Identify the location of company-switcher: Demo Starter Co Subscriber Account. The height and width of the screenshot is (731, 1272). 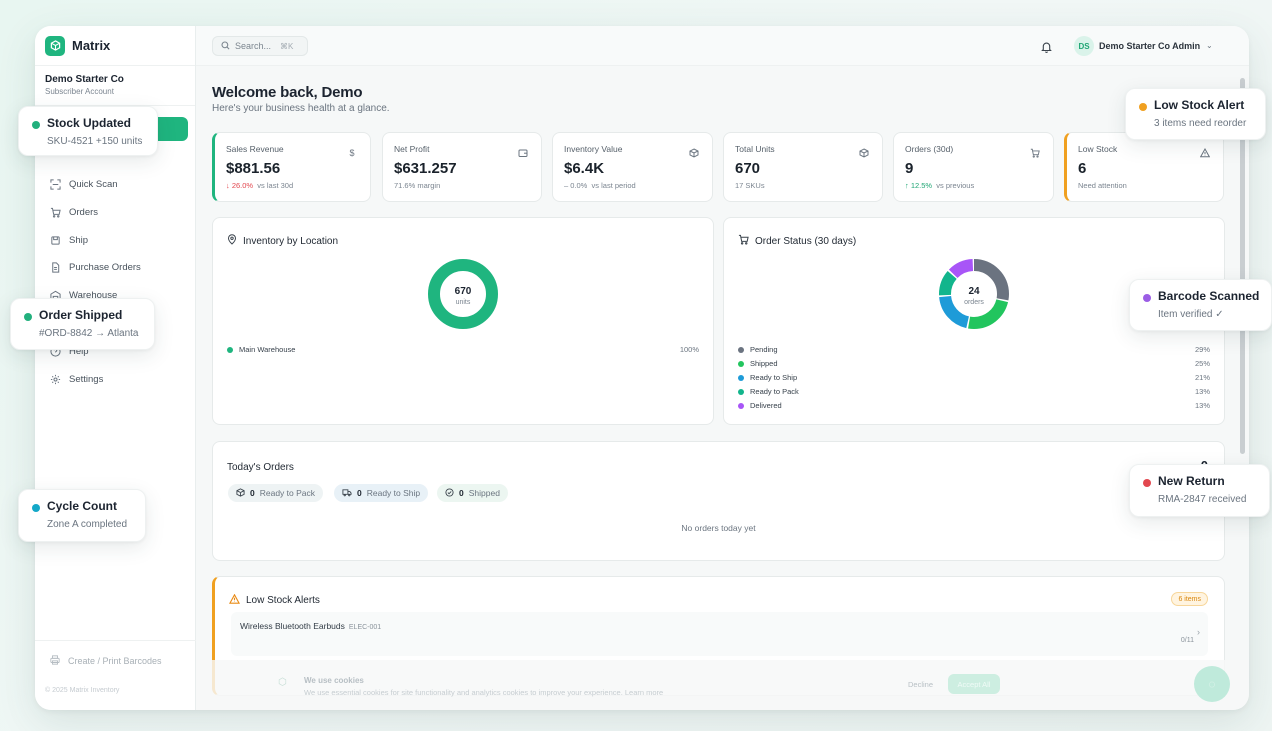
(115, 86).